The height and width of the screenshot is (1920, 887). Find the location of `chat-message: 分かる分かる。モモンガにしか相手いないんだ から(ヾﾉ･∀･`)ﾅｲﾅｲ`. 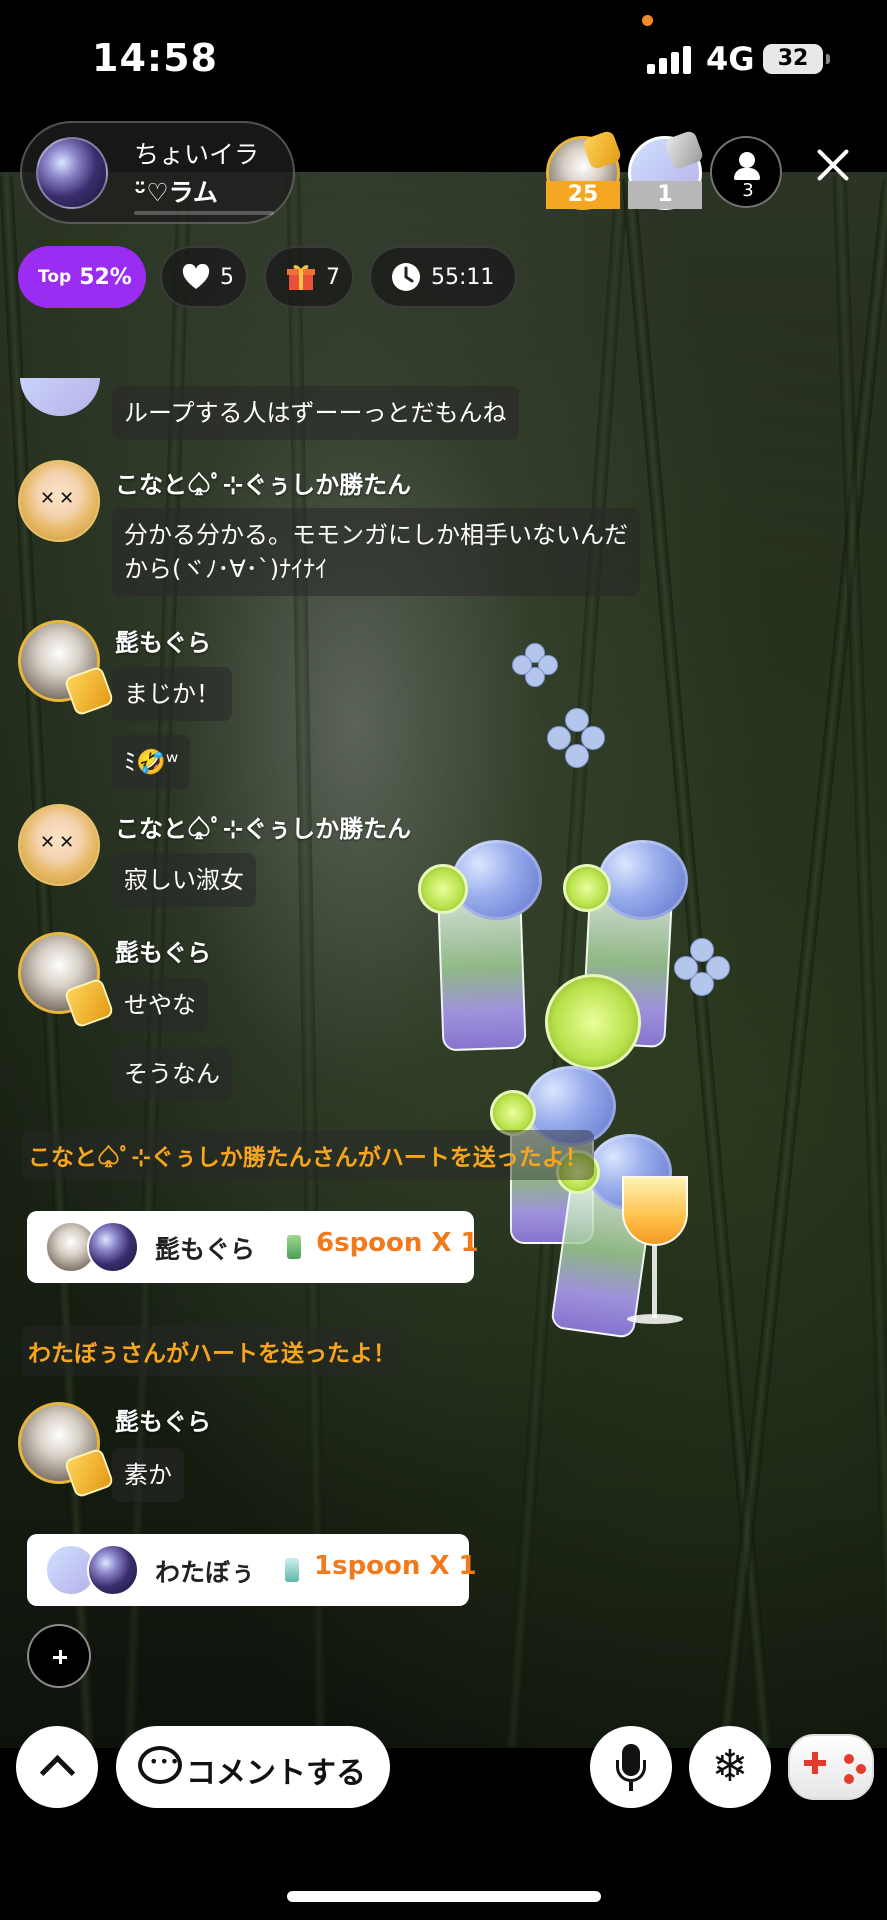

chat-message: 分かる分かる。モモンガにしか相手いないんだ から(ヾﾉ･∀･`)ﾅｲﾅｲ is located at coordinates (376, 552).